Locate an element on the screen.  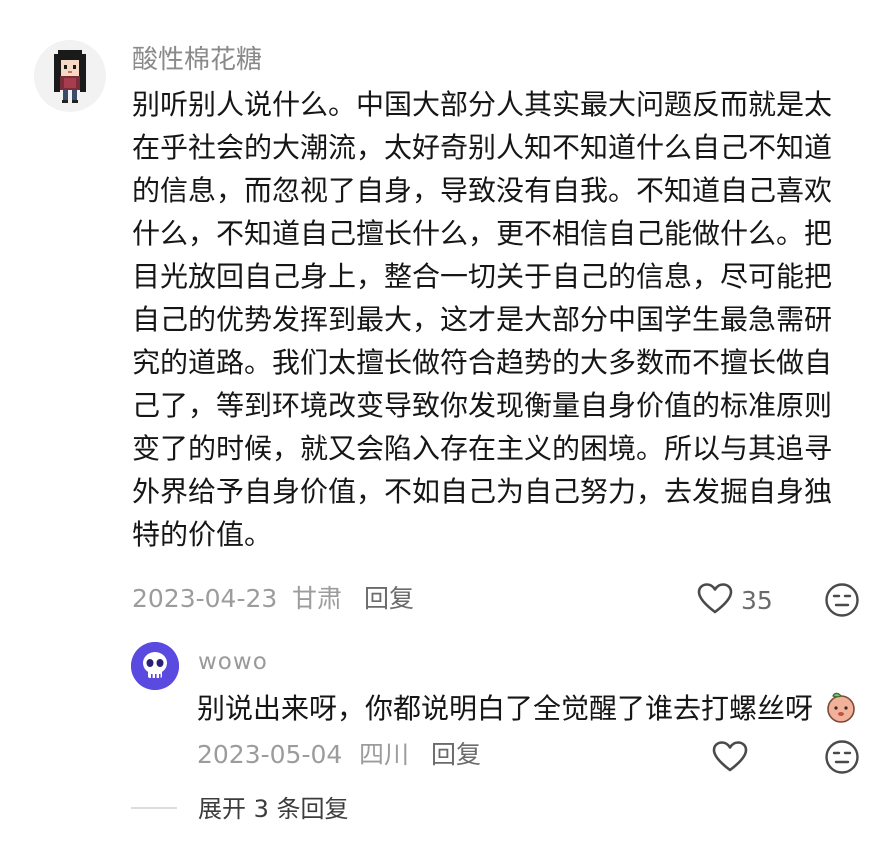
comment-text-line: 究的道路。我们太擅长做符合趋势的大多数而不擅长做自 is located at coordinates (482, 362).